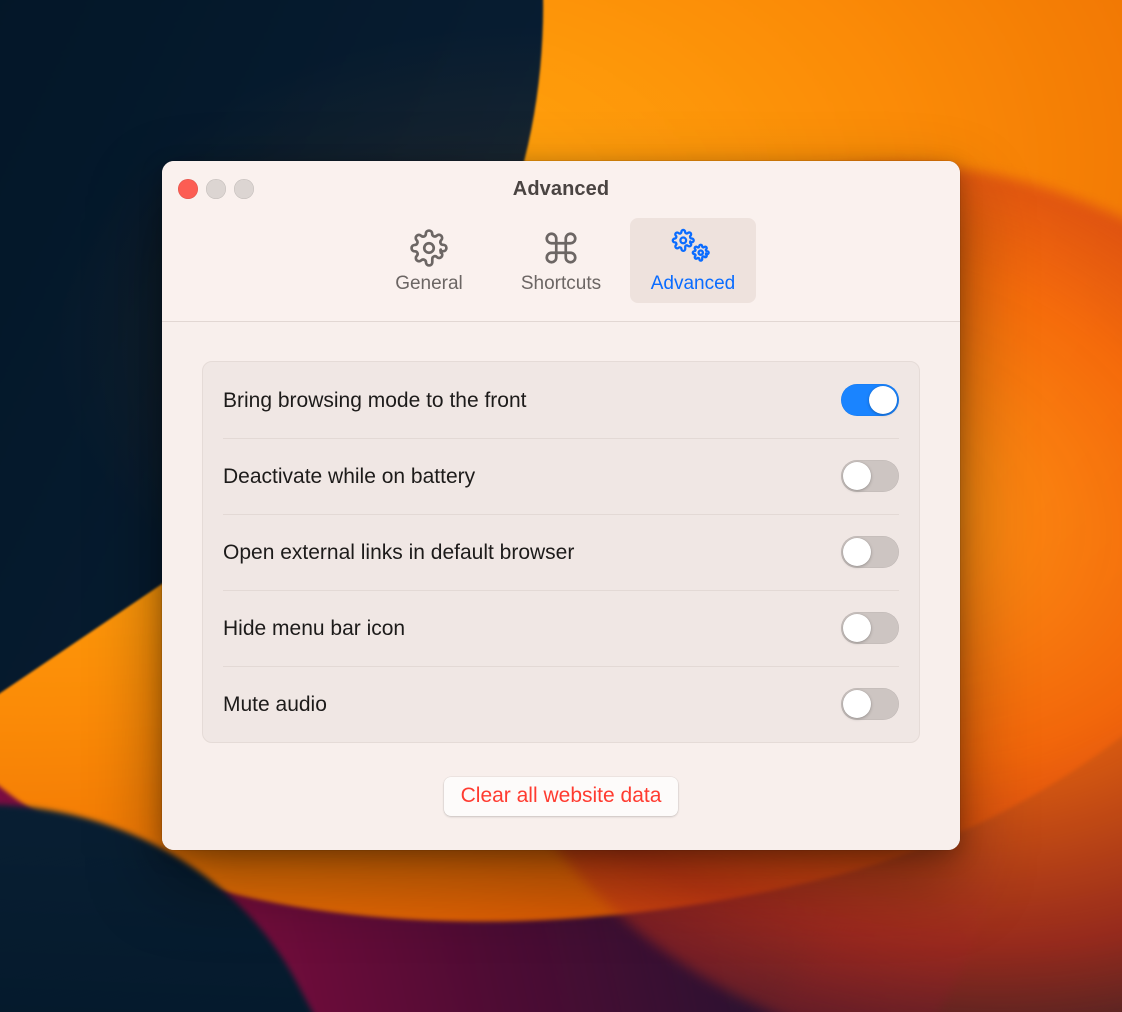  I want to click on clear-all-website-data-button: Clear all website data, so click(561, 796).